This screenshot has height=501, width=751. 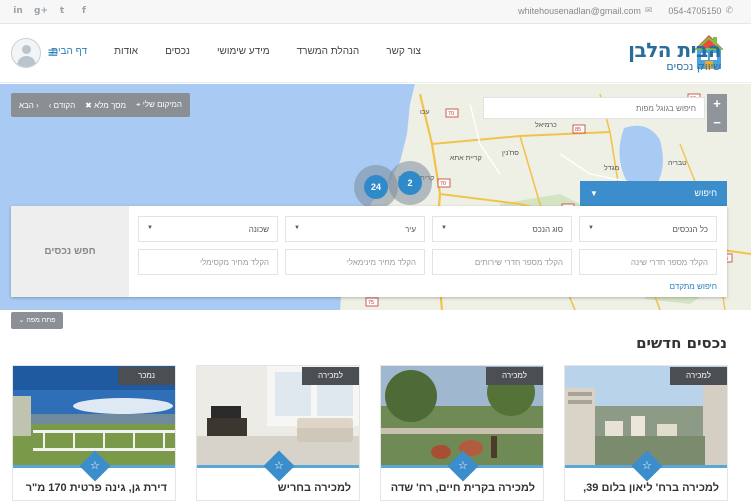 I want to click on place-label: טבריה, so click(x=677, y=163).